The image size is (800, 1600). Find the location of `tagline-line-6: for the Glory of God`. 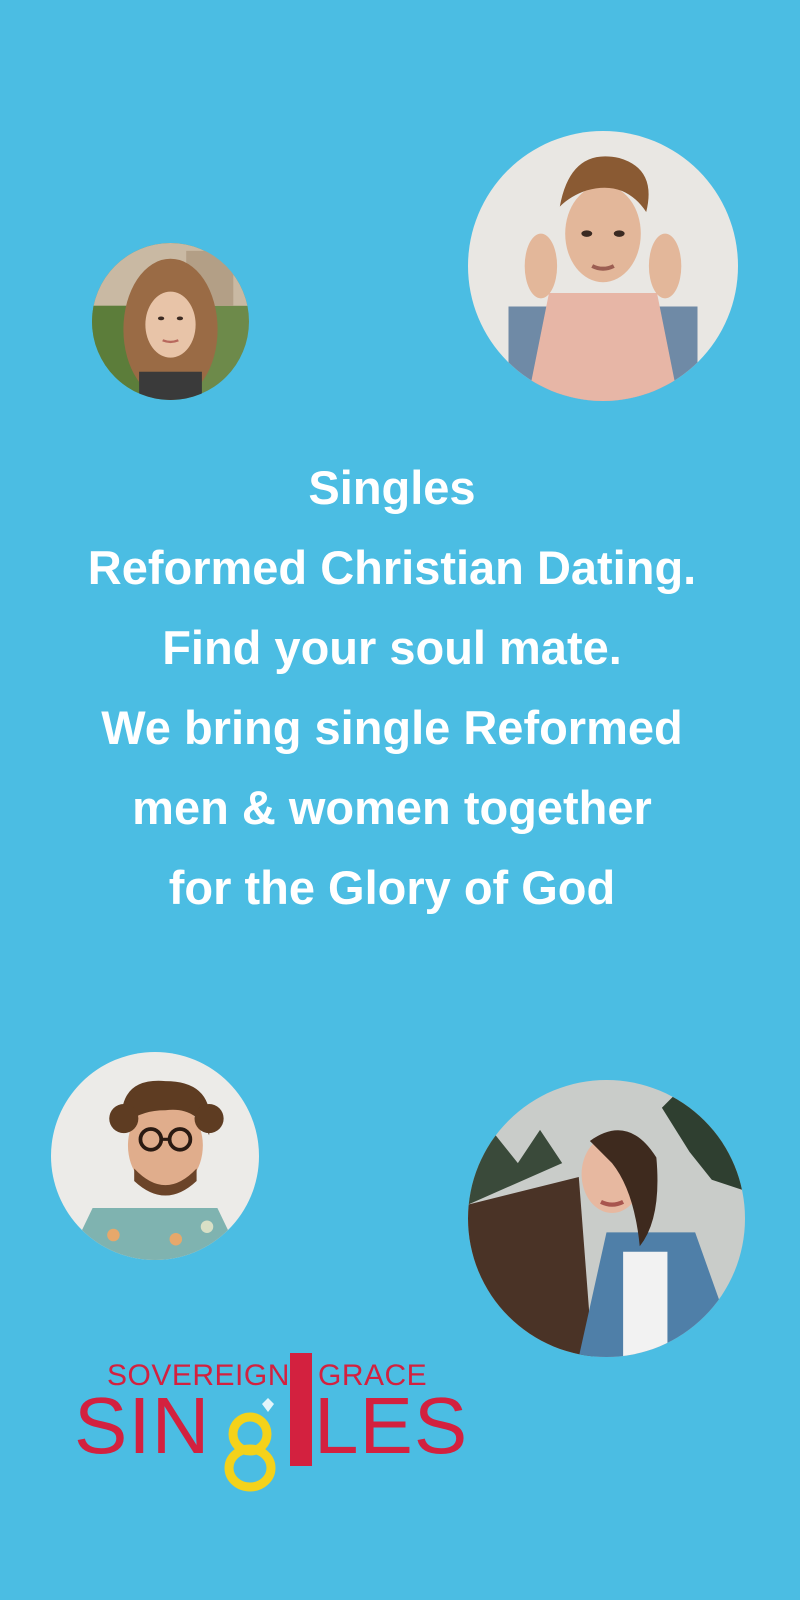

tagline-line-6: for the Glory of God is located at coordinates (392, 887).